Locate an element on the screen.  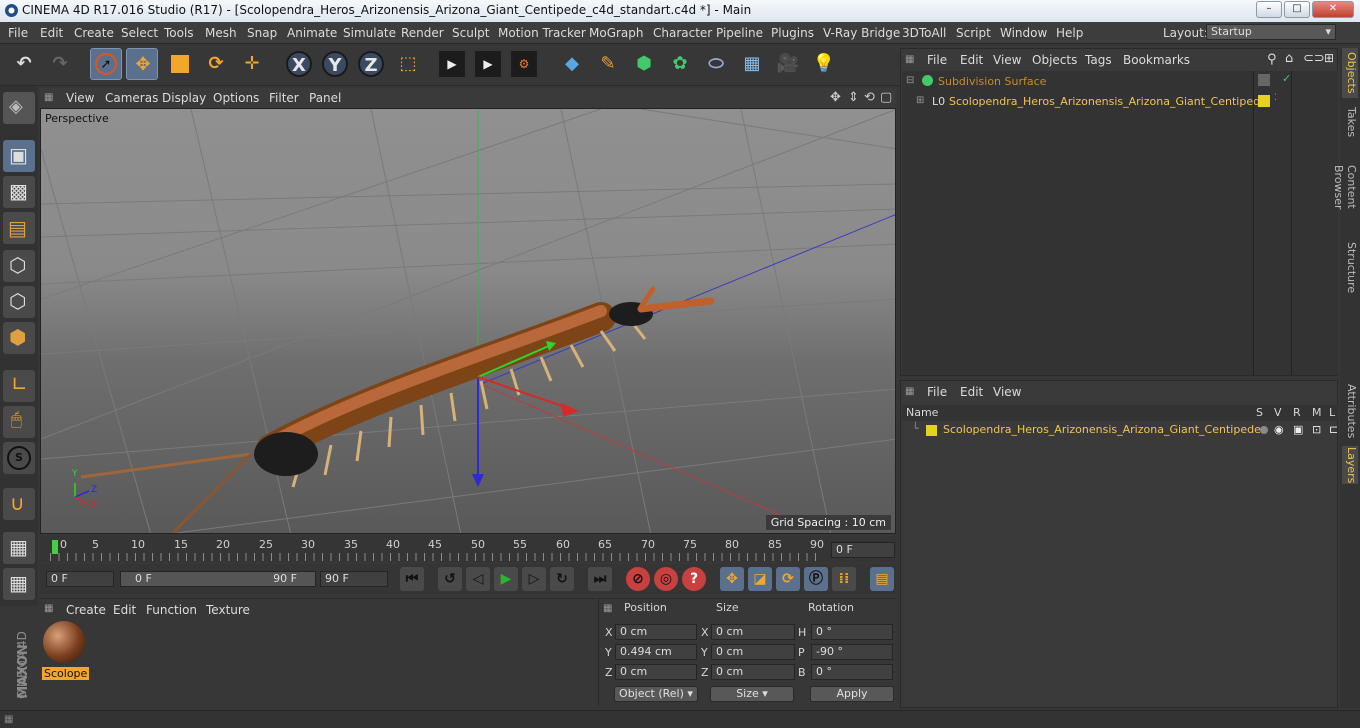
make-editable-button: ◈ is located at coordinates (19, 108).